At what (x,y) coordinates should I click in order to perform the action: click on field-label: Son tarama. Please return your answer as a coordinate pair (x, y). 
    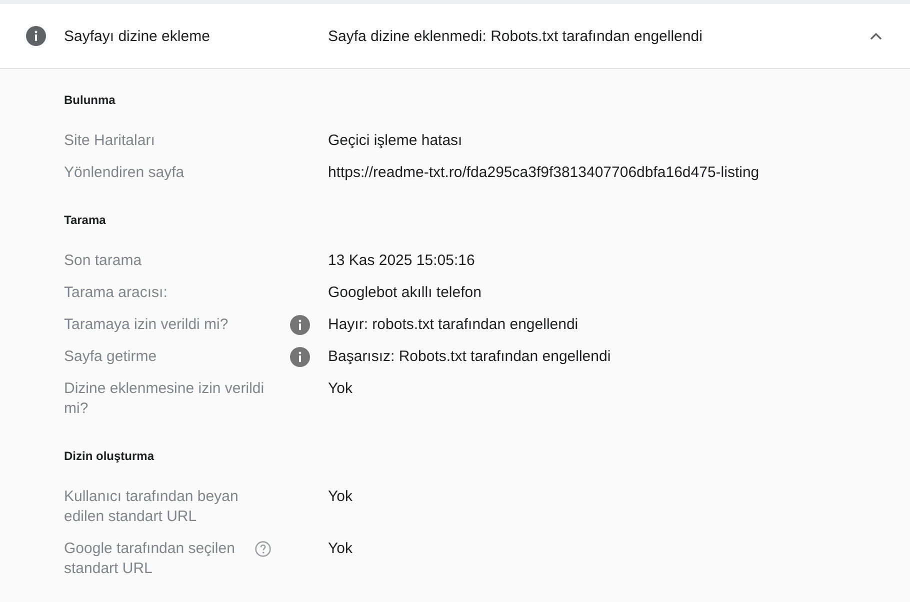
    Looking at the image, I should click on (103, 261).